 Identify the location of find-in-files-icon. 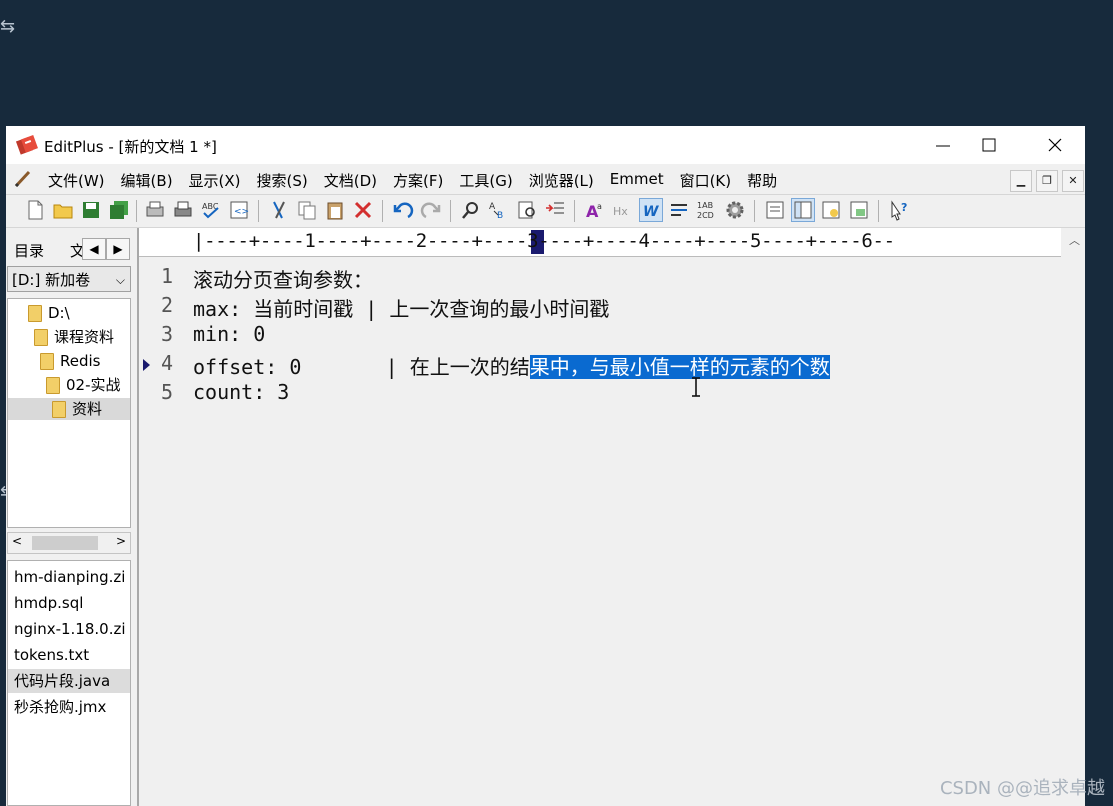
(527, 210).